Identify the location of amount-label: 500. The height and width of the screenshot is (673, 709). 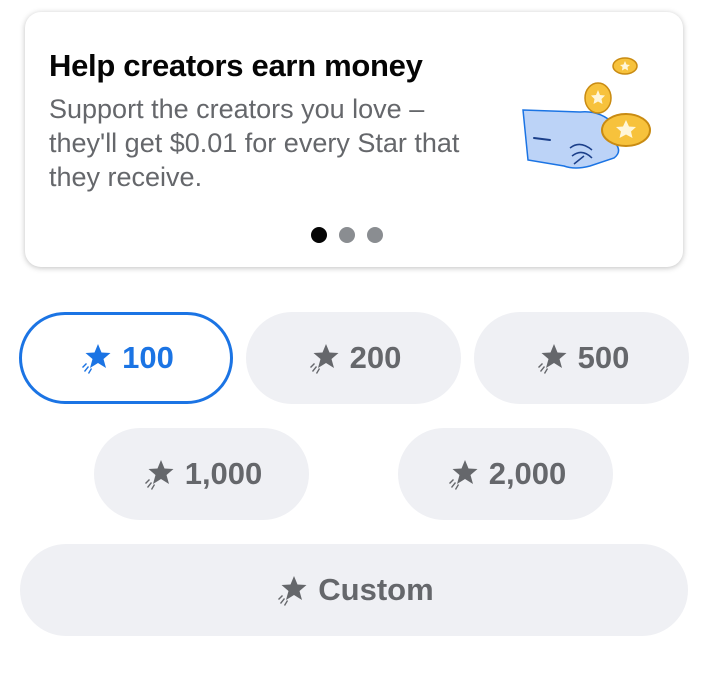
(603, 357).